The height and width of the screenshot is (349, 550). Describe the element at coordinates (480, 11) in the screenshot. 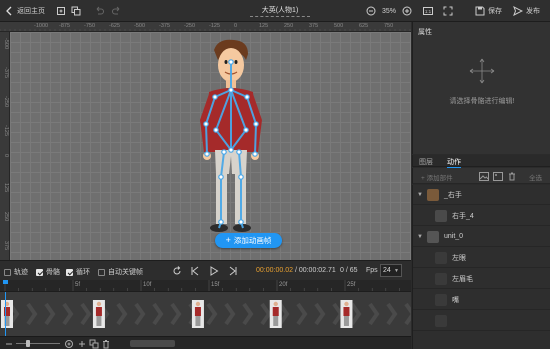

I see `save-icon` at that location.